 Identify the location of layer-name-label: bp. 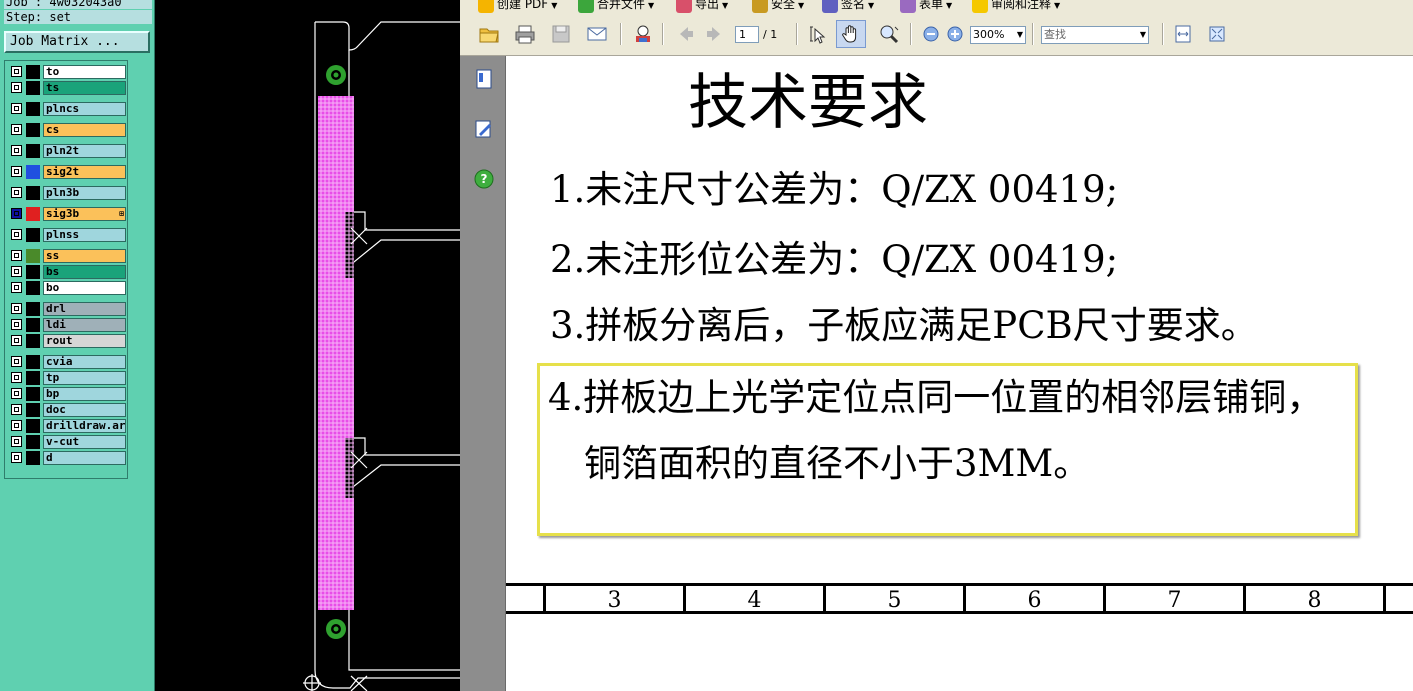
(84, 394).